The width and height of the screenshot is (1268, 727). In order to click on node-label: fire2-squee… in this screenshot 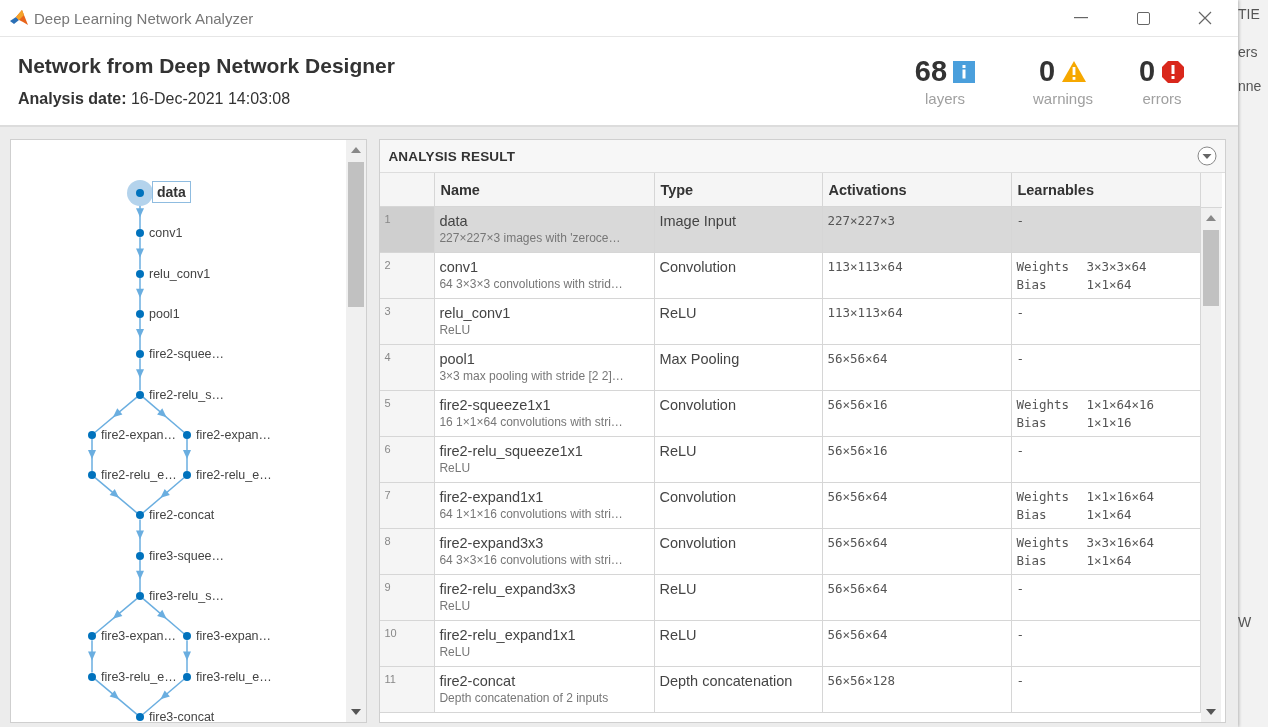, I will do `click(187, 354)`.